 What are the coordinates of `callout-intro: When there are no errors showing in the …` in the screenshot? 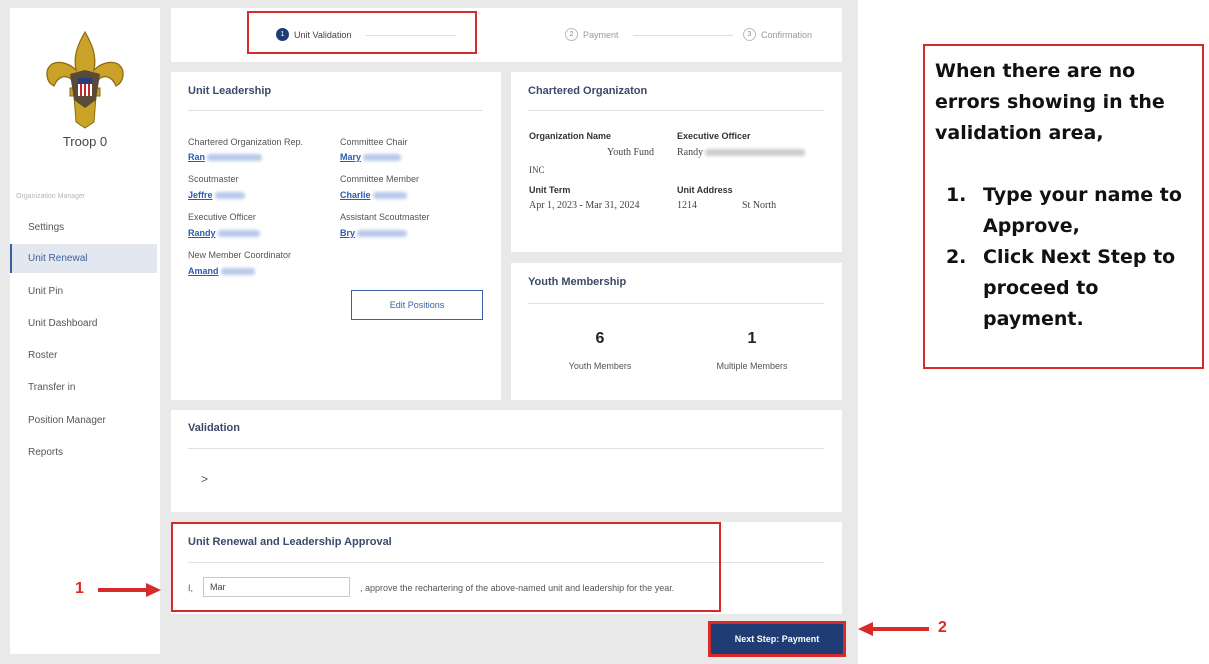 It's located at (1050, 102).